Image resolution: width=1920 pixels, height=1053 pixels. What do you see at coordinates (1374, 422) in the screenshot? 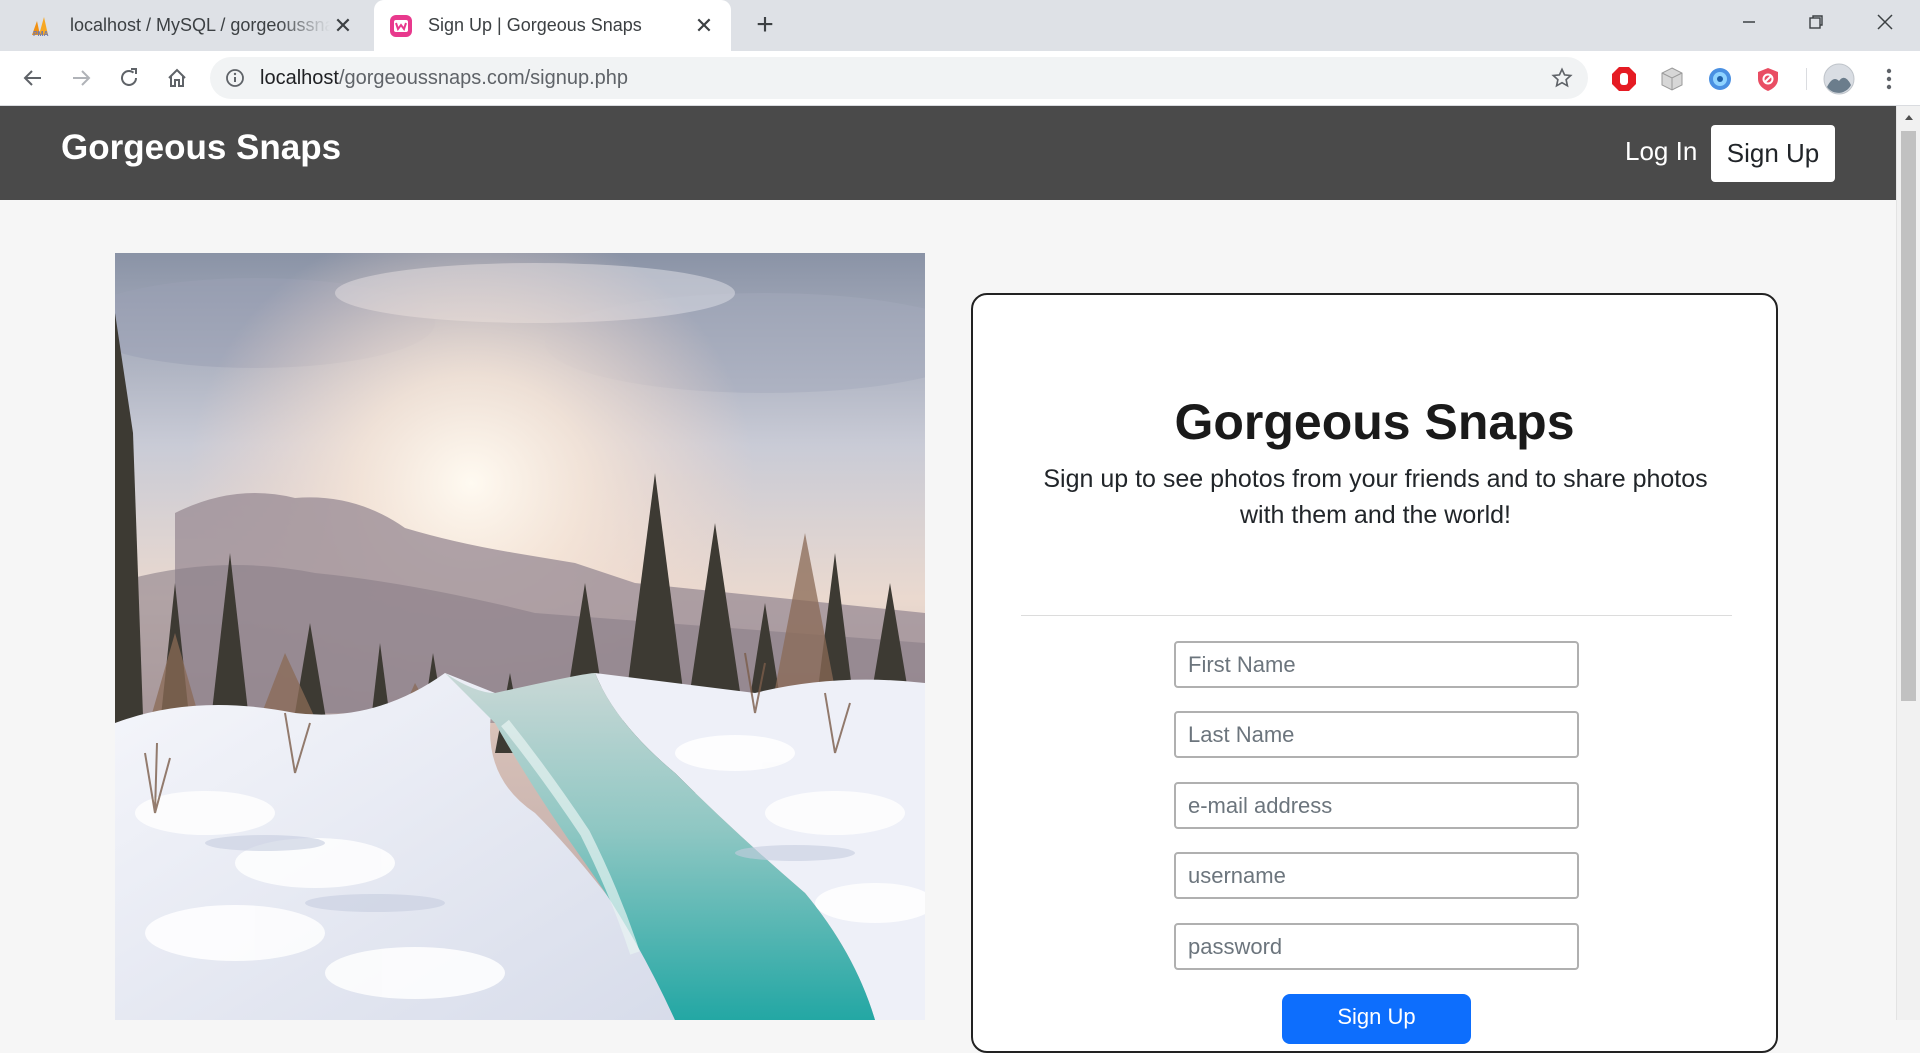
I see `card-title: Gorgeous Snaps` at bounding box center [1374, 422].